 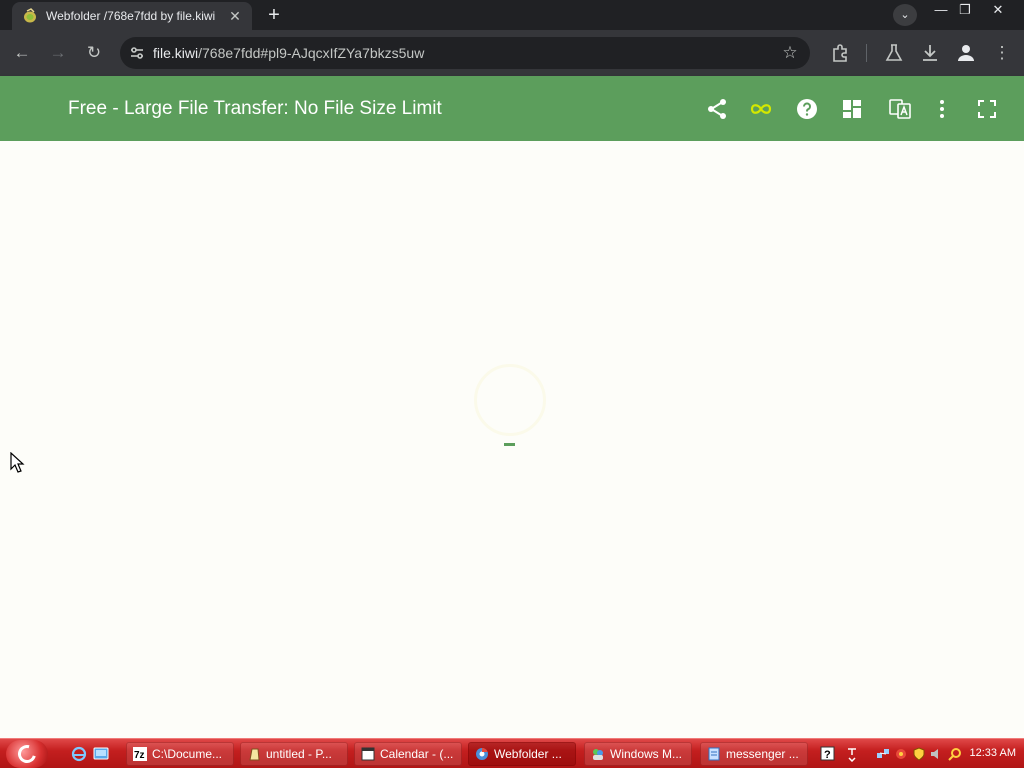 What do you see at coordinates (254, 754) in the screenshot?
I see `paint-icon` at bounding box center [254, 754].